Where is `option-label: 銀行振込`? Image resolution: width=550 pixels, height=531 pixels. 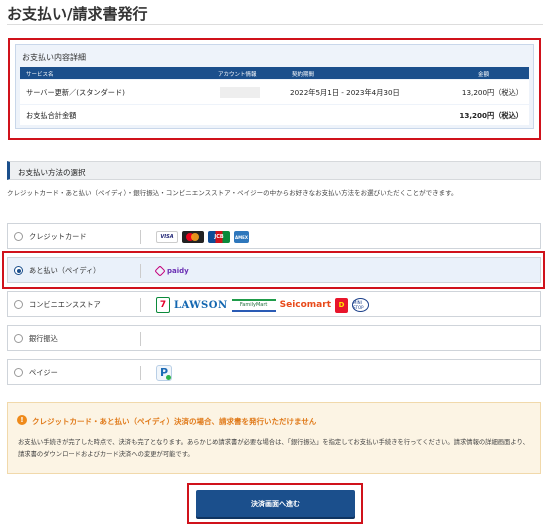 option-label: 銀行振込 is located at coordinates (43, 338).